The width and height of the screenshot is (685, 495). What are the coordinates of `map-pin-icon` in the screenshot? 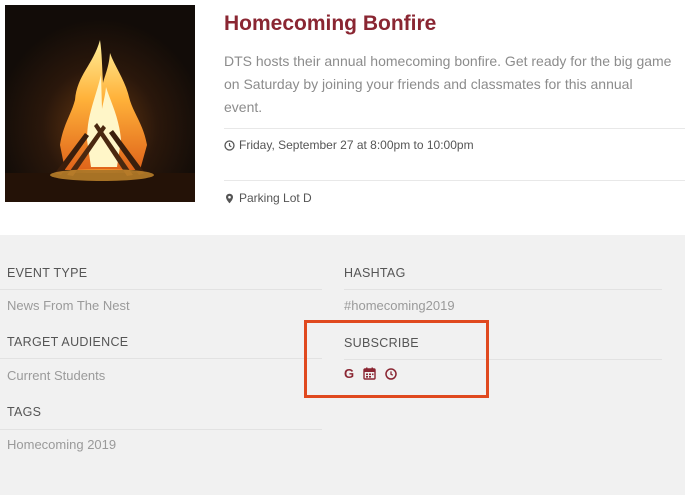 It's located at (229, 198).